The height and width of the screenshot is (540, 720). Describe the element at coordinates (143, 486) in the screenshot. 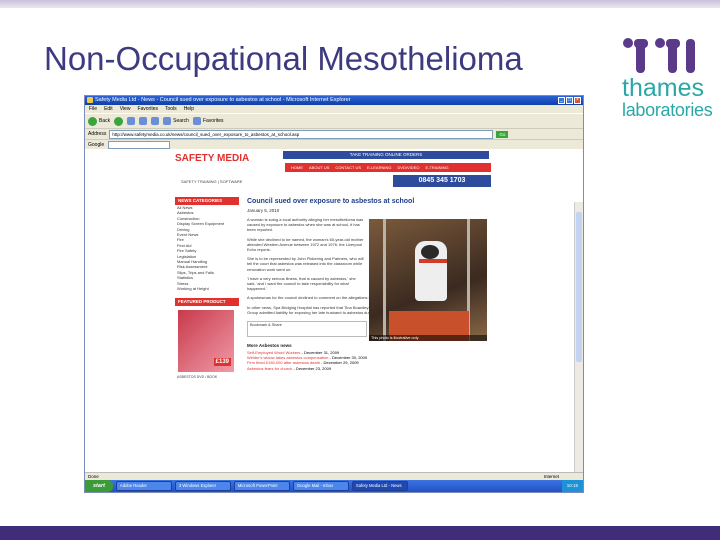

I see `taskbar-item: Adobe Reader` at that location.